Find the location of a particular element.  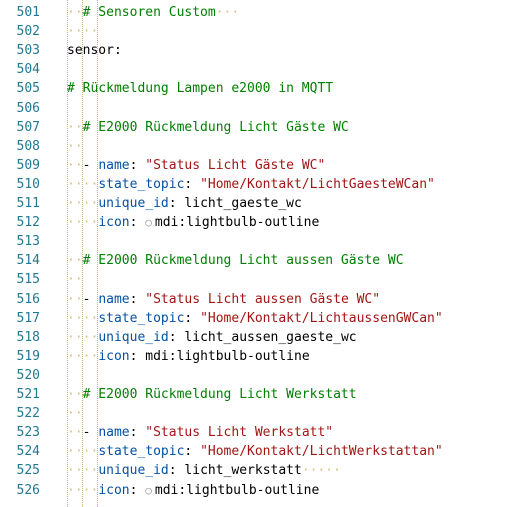

code-line: # Rückmeldung Lampen e2000 in MQTT is located at coordinates (200, 88).